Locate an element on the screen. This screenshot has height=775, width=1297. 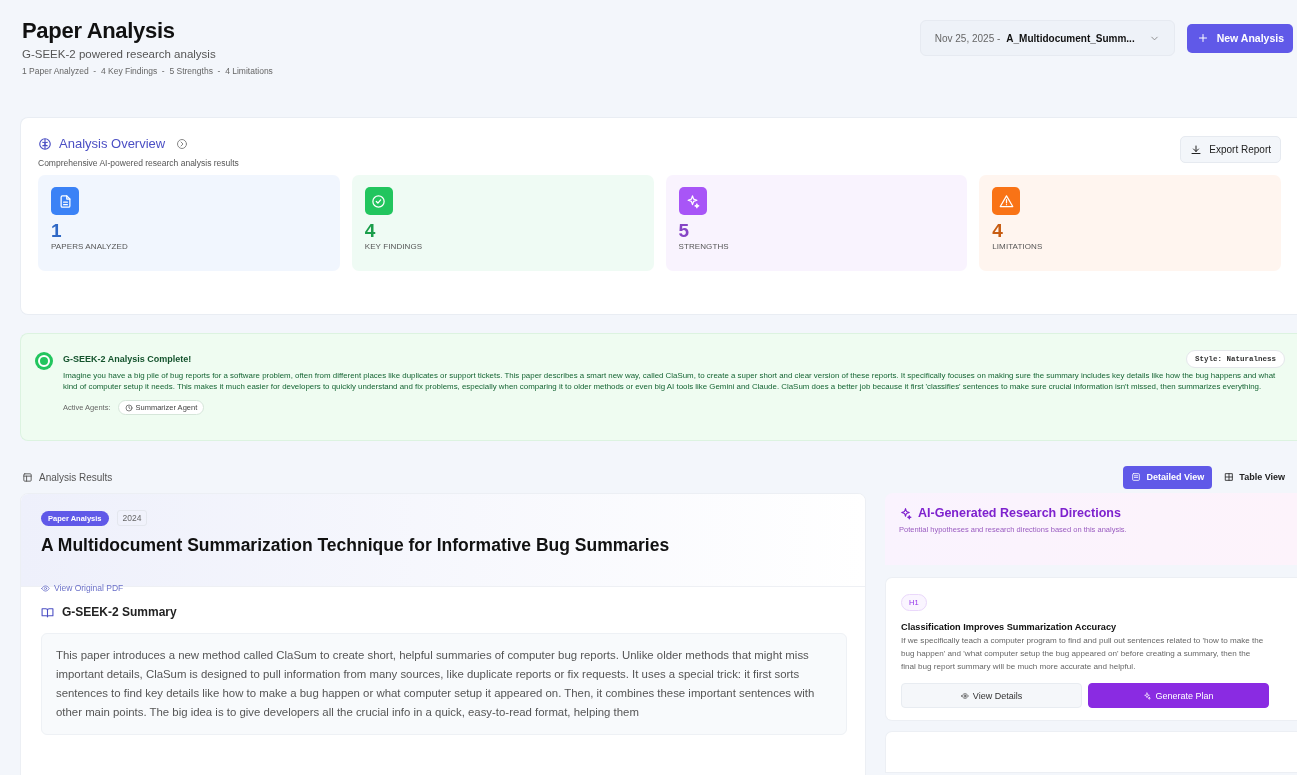
summary-stats: 1 Paper Analyzed - 4 Key Findings - 5 Strengths - 4 Limitations is located at coordinates (147, 71).